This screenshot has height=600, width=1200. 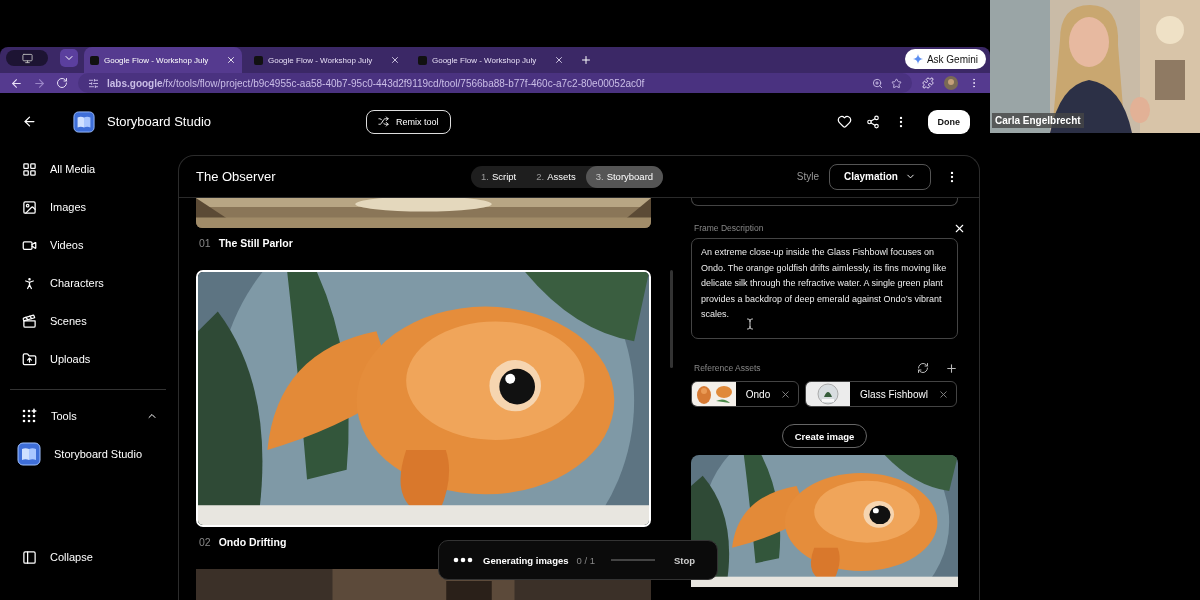 What do you see at coordinates (89, 416) in the screenshot?
I see `tools-toggle: Tools` at bounding box center [89, 416].